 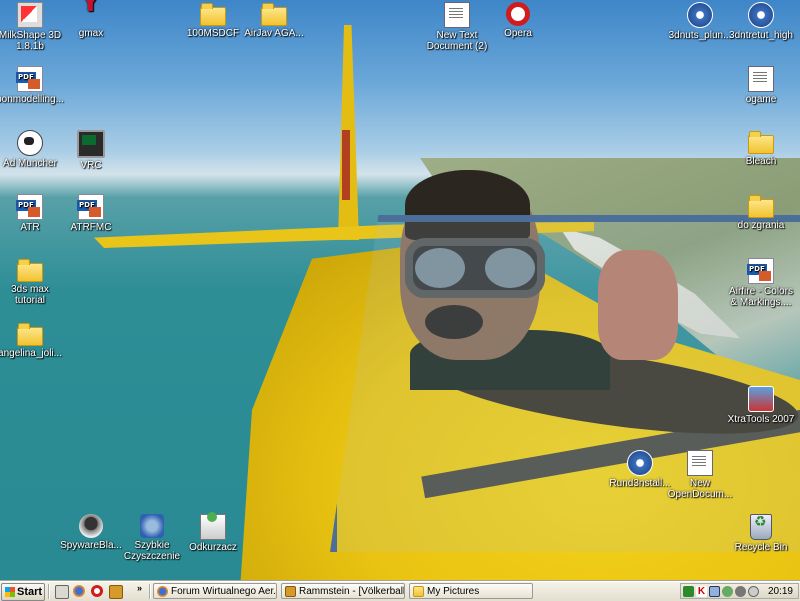 What do you see at coordinates (91, 144) in the screenshot?
I see `vrc-icon` at bounding box center [91, 144].